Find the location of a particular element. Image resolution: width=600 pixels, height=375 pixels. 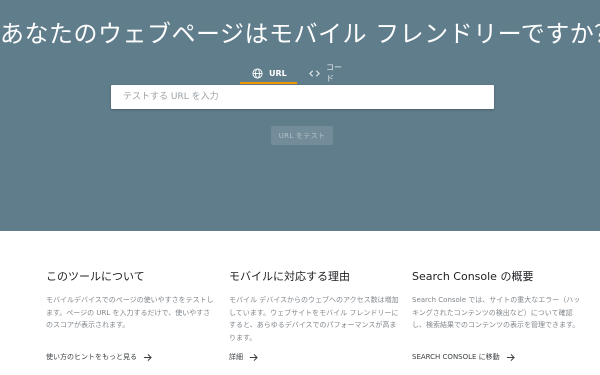

about-tool-title: このツールについて is located at coordinates (95, 276).